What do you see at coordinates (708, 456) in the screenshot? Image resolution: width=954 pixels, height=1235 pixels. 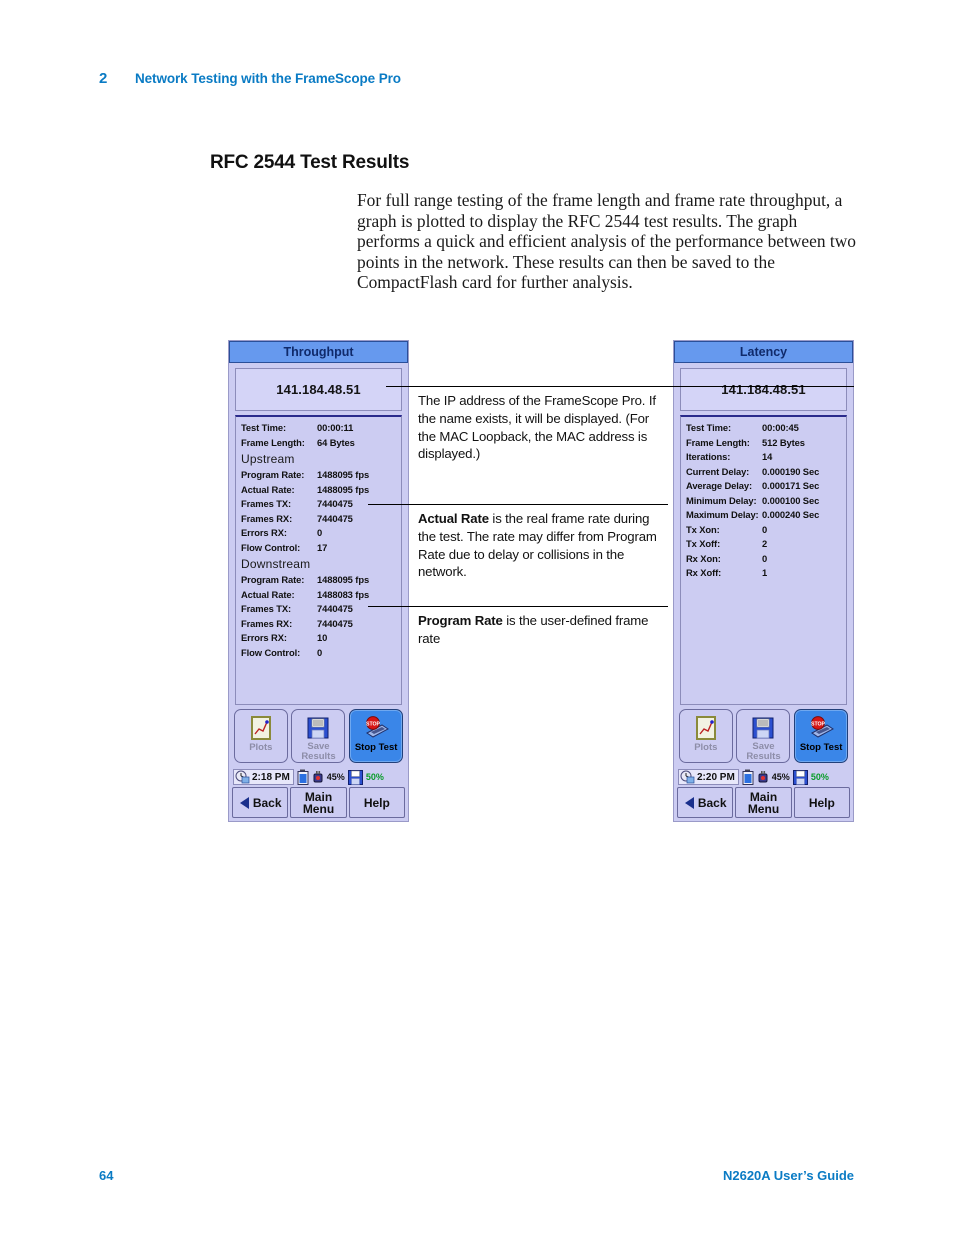 I see `row-label: Iterations:` at bounding box center [708, 456].